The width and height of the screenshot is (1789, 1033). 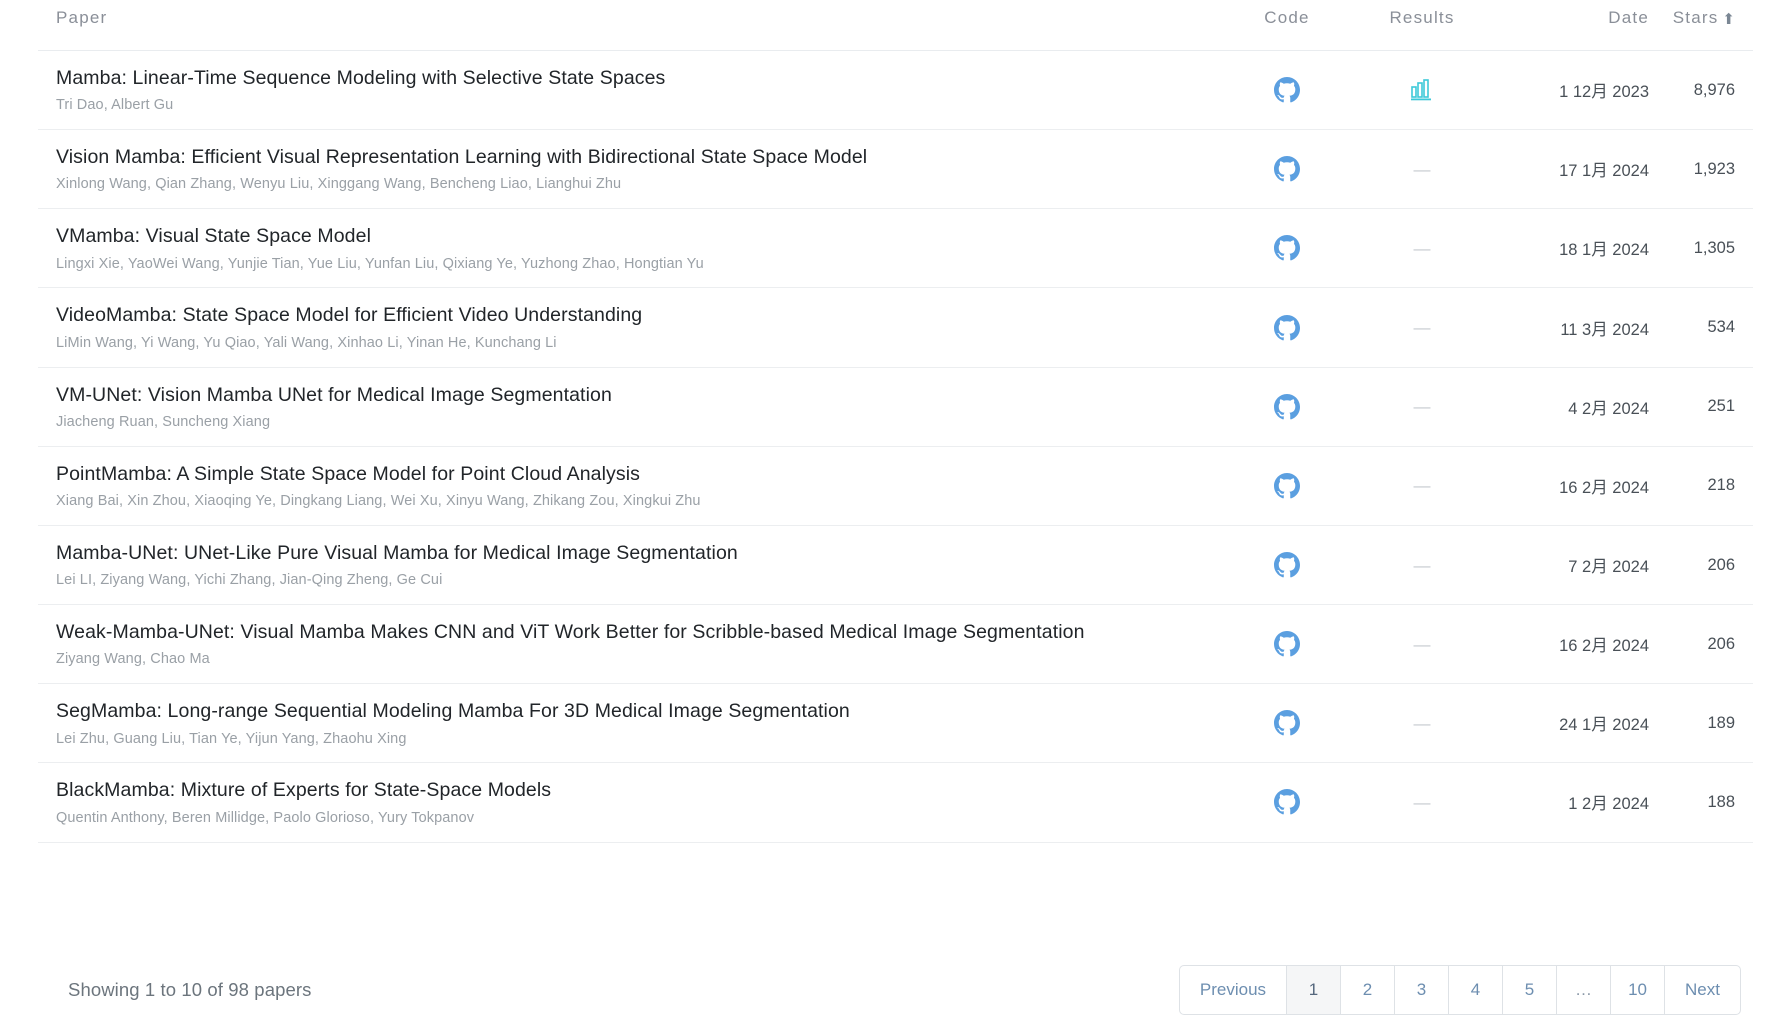 I want to click on date-cell: 7 2月 2024, so click(x=1608, y=567).